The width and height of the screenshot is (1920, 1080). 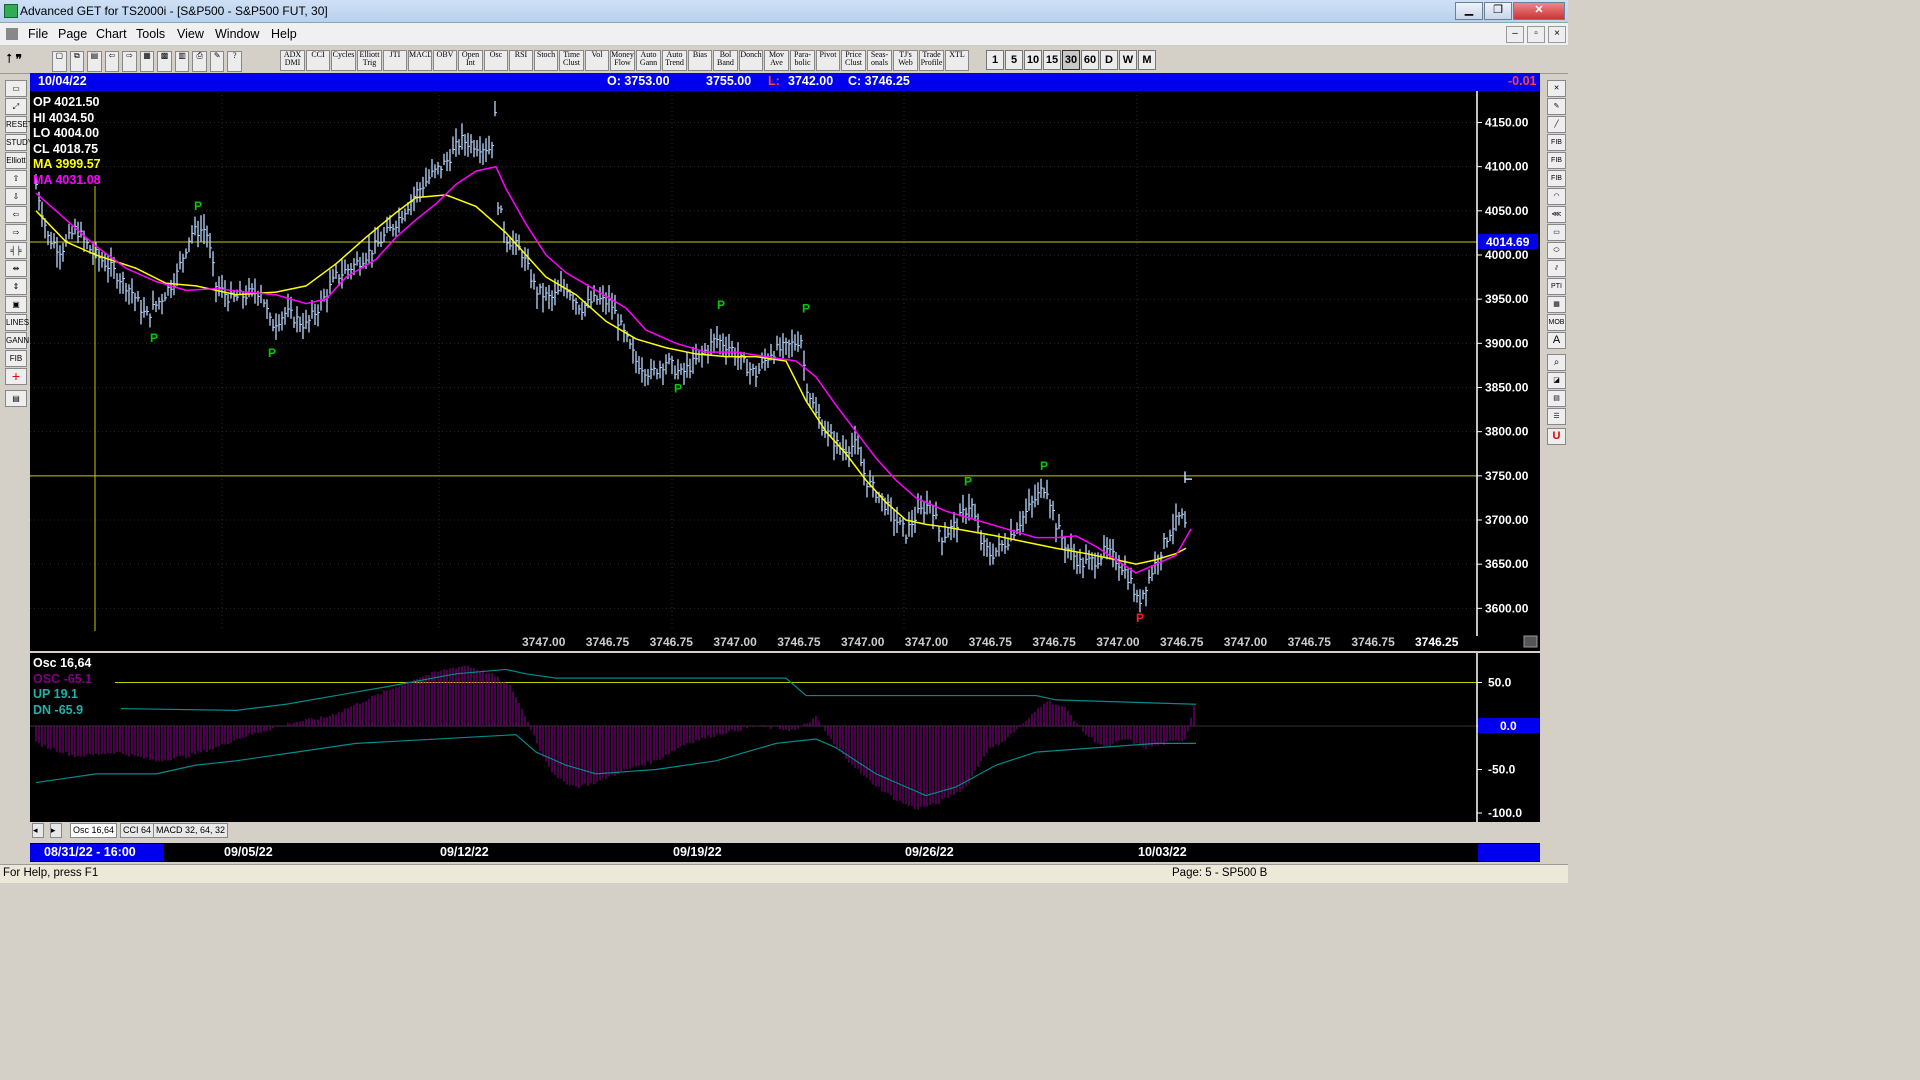 What do you see at coordinates (776, 60) in the screenshot?
I see `study-button: Mov Ave` at bounding box center [776, 60].